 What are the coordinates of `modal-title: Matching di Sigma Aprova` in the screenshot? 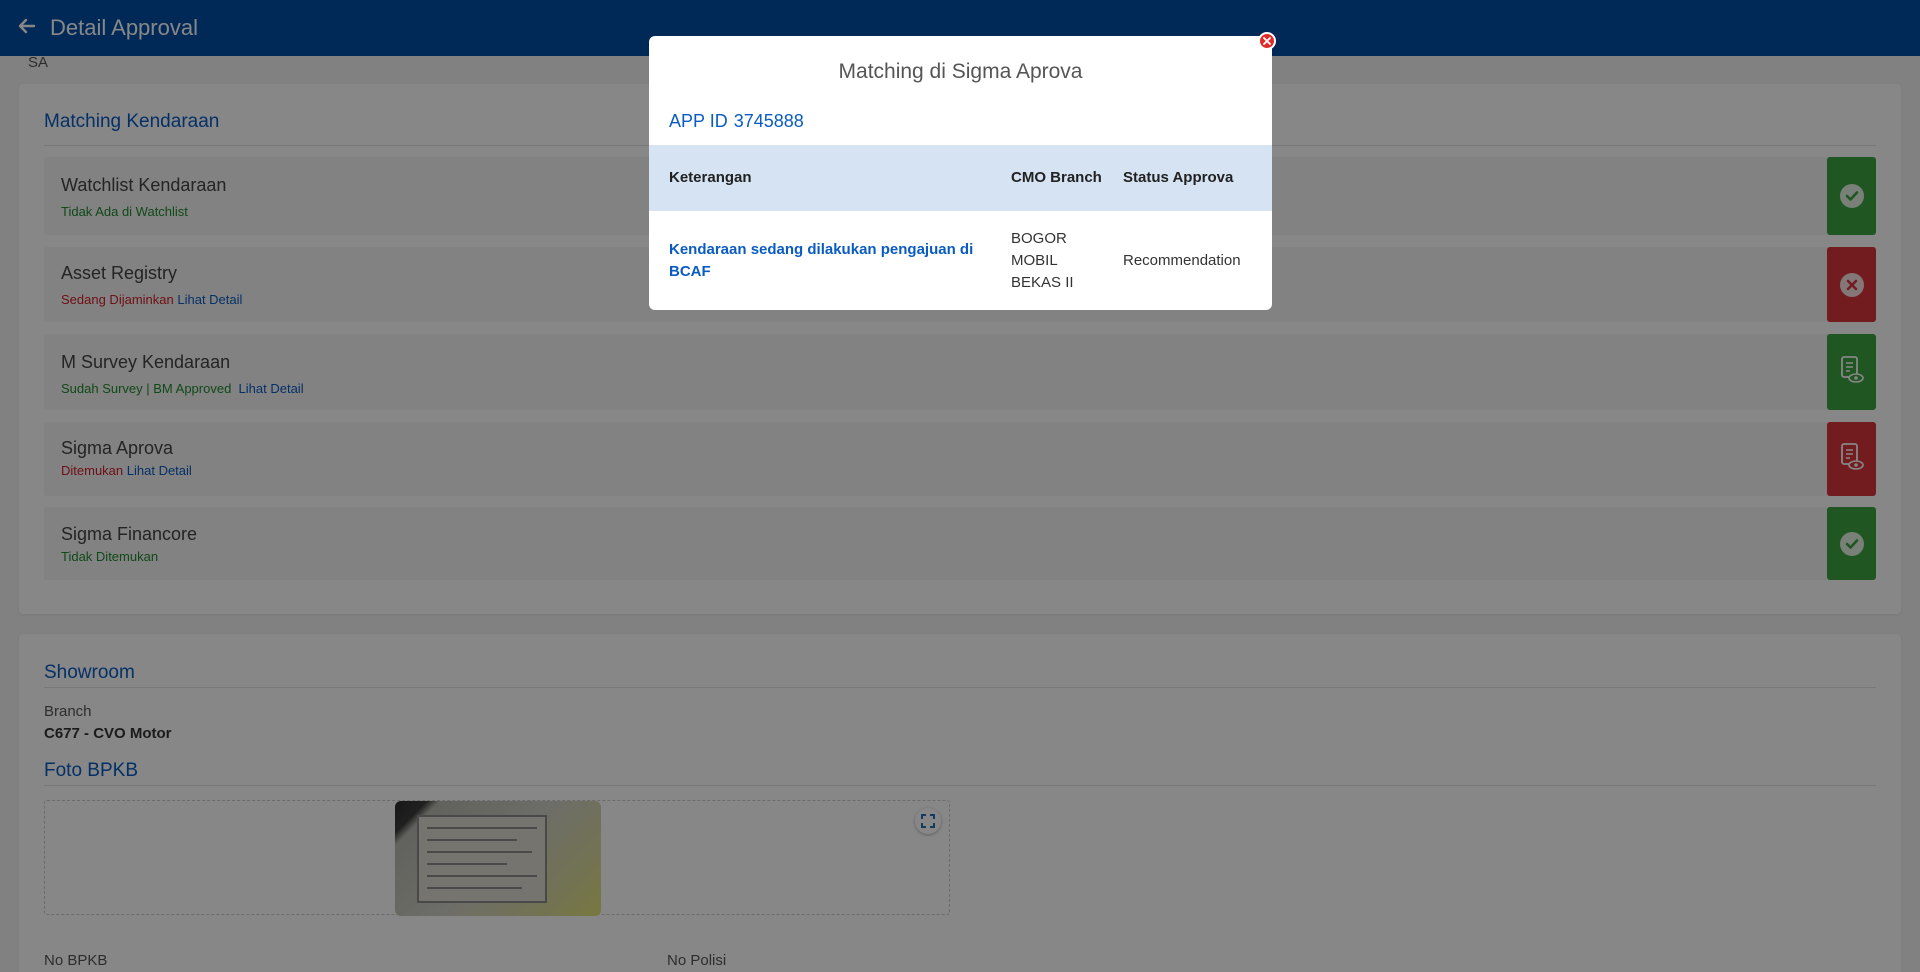 It's located at (960, 71).